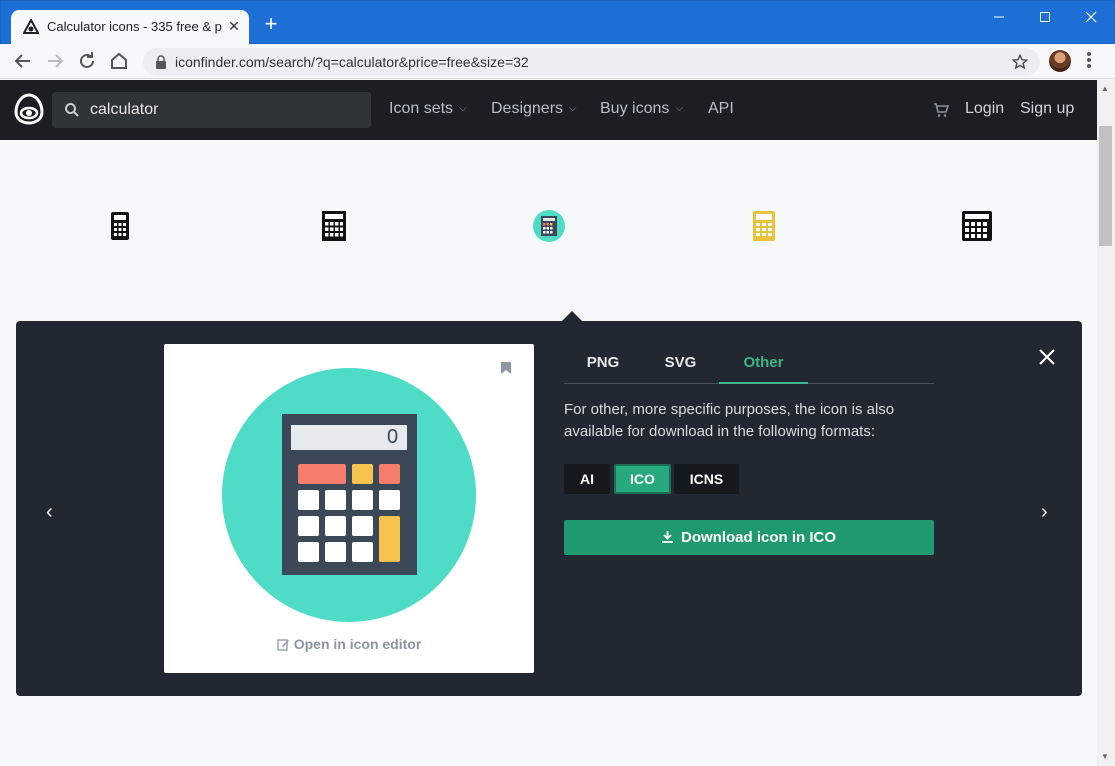  What do you see at coordinates (421, 108) in the screenshot?
I see `nav-label: Icon sets` at bounding box center [421, 108].